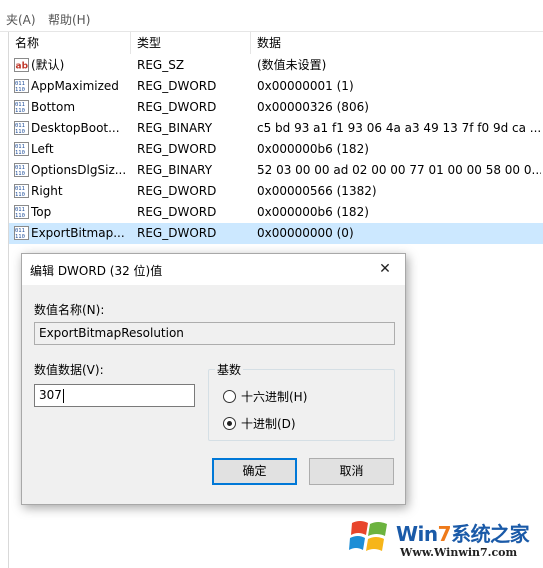  What do you see at coordinates (317, 191) in the screenshot?
I see `row-data: 0x00000566 (1382)` at bounding box center [317, 191].